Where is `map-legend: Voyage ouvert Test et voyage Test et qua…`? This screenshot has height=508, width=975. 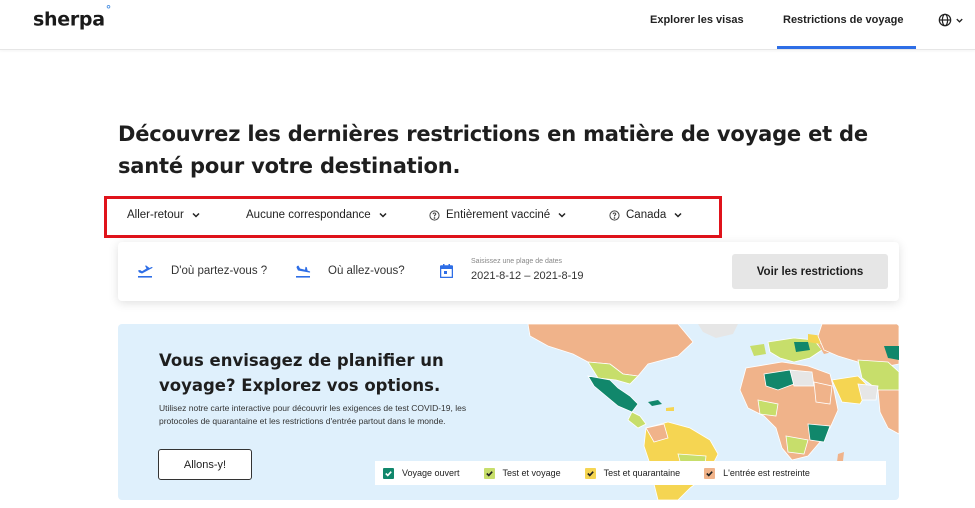
map-legend: Voyage ouvert Test et voyage Test et qua… is located at coordinates (630, 473).